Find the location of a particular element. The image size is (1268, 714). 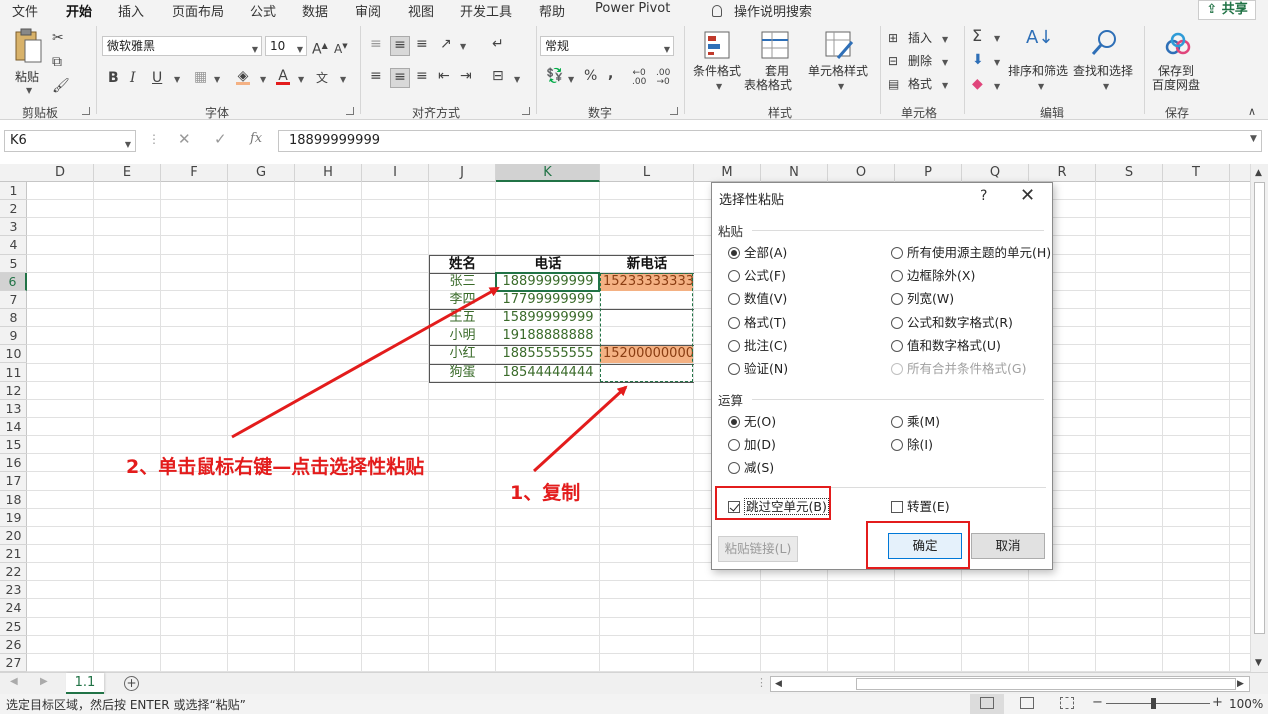

formula-bar-grip-icon: ⋮ is located at coordinates (154, 139).